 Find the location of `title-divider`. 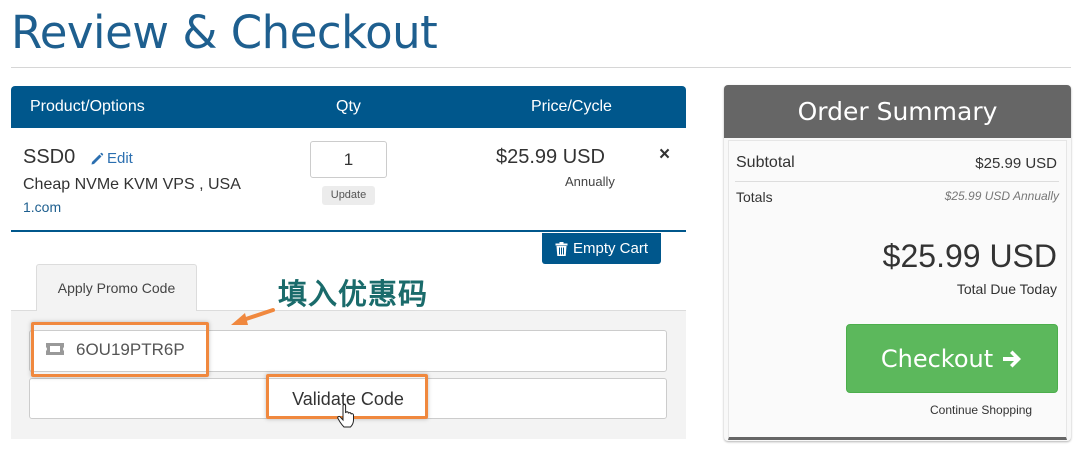

title-divider is located at coordinates (541, 67).